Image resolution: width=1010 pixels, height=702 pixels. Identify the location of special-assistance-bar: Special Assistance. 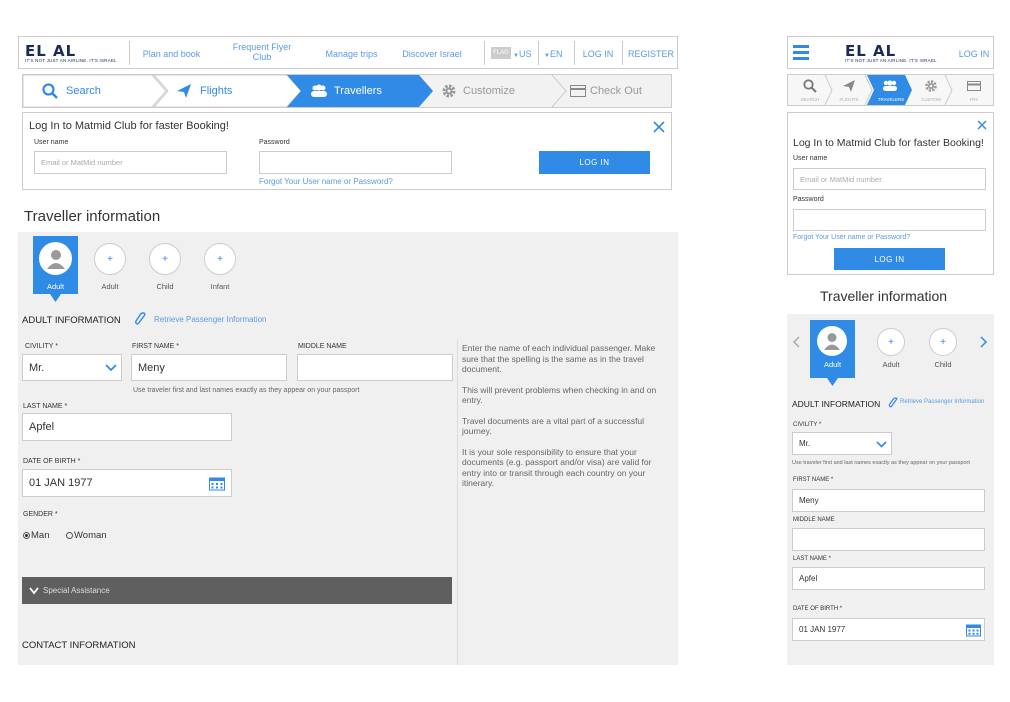
(237, 590).